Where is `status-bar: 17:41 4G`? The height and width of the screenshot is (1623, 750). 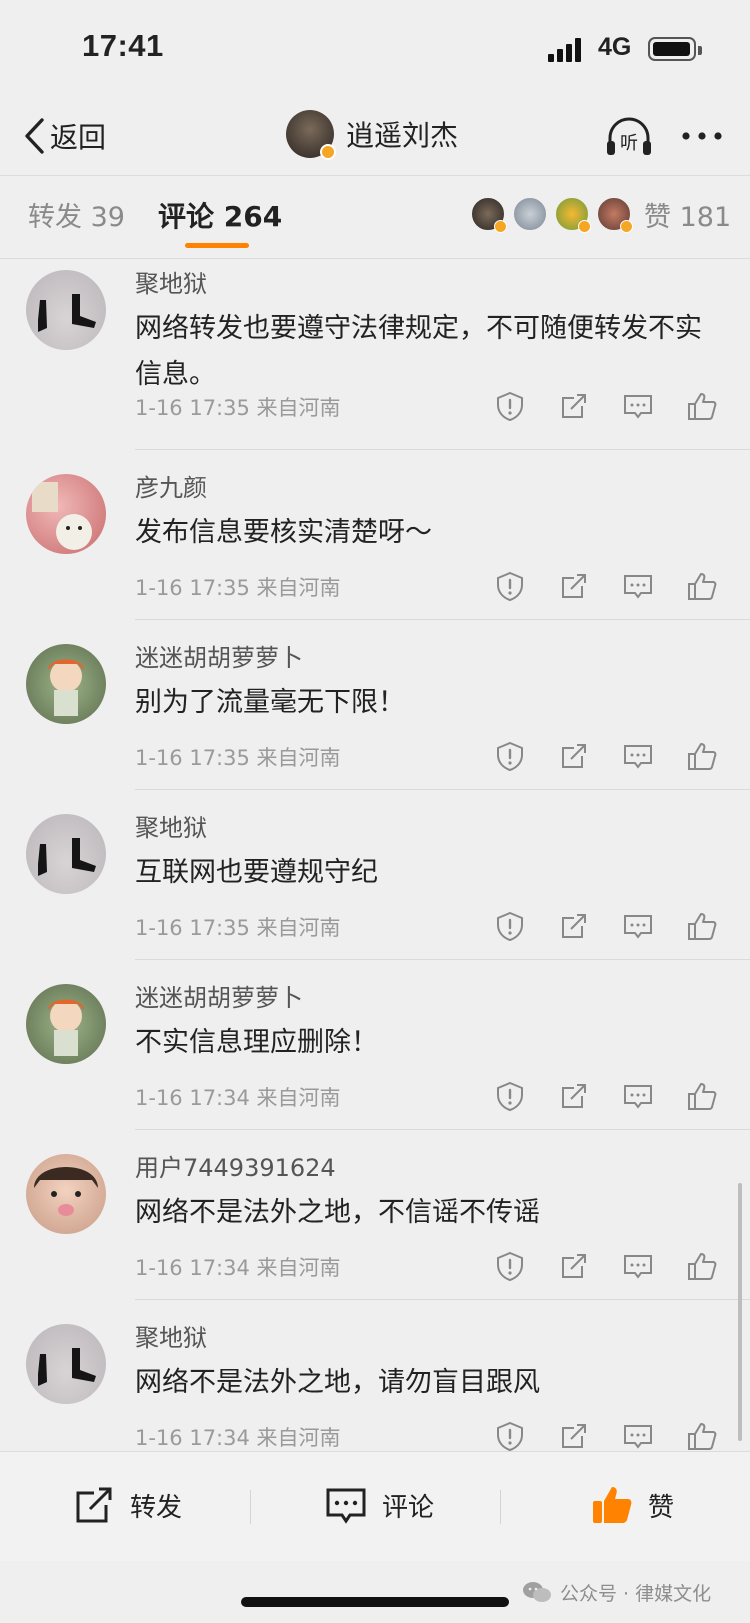 status-bar: 17:41 4G is located at coordinates (375, 50).